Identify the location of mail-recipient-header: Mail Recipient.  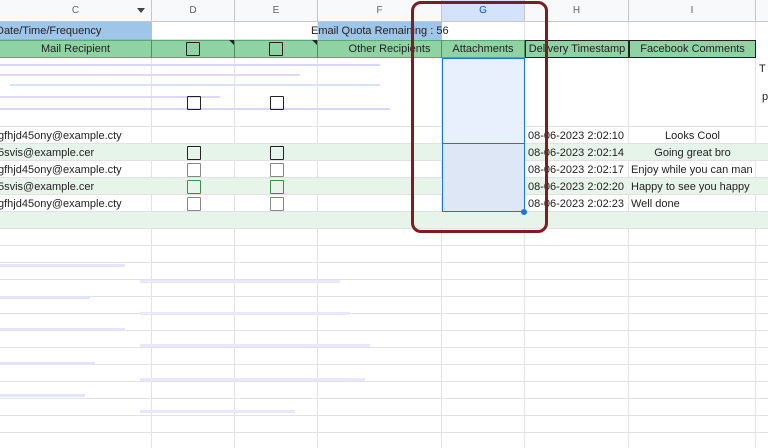
(76, 49).